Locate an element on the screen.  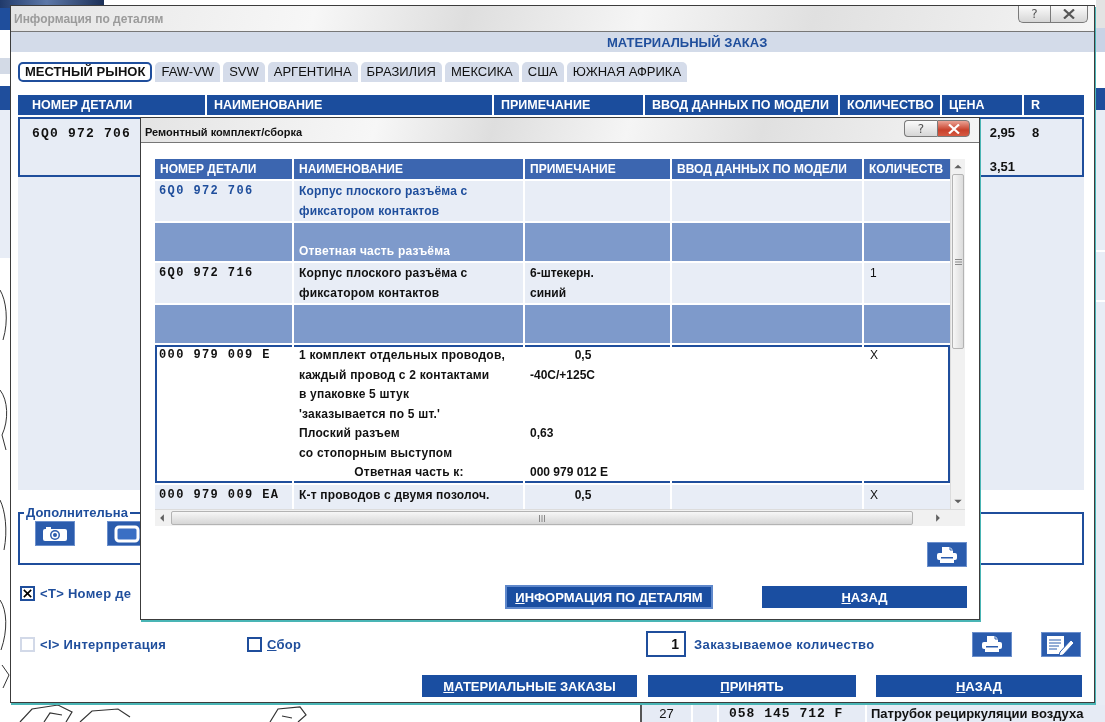
column-header: КОЛИЧЕСТВ is located at coordinates (906, 169).